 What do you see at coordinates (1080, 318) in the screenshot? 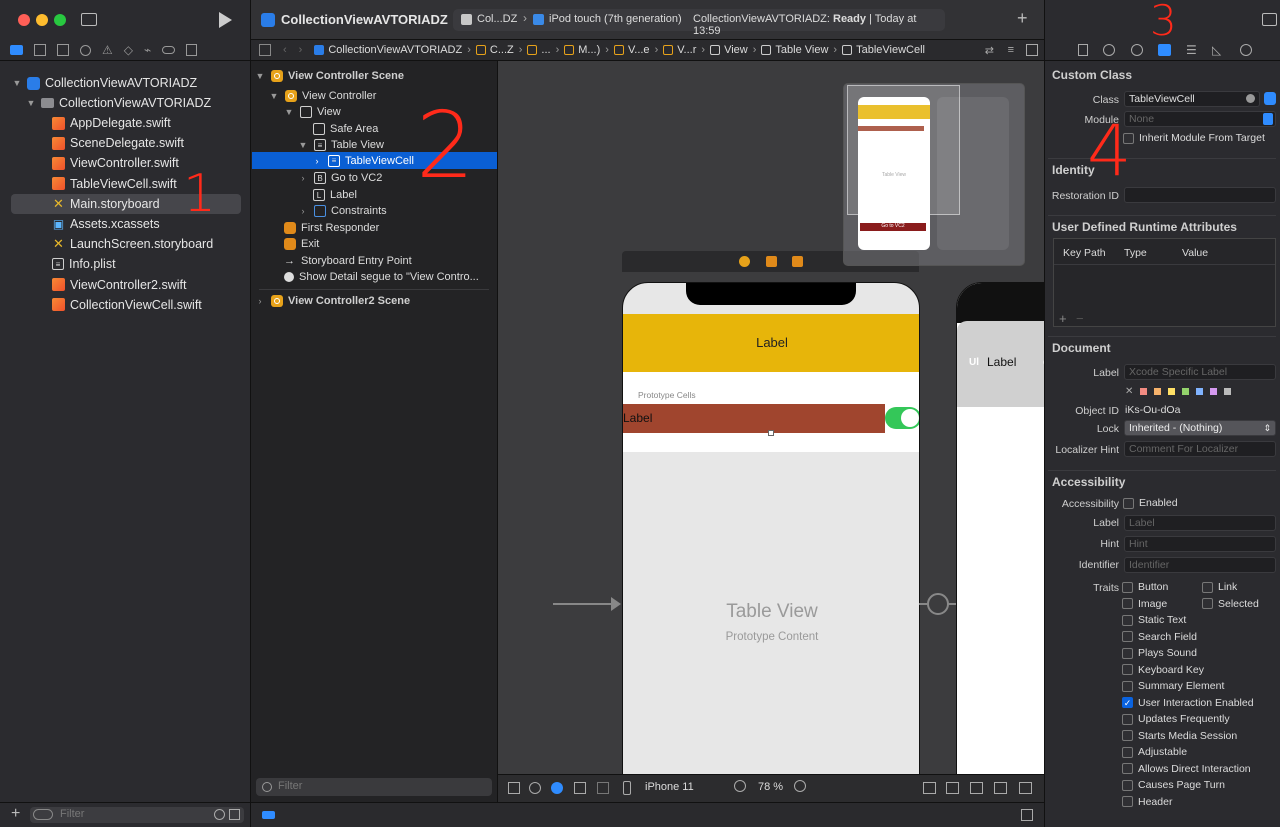
I see `remove-icon: −` at bounding box center [1080, 318].